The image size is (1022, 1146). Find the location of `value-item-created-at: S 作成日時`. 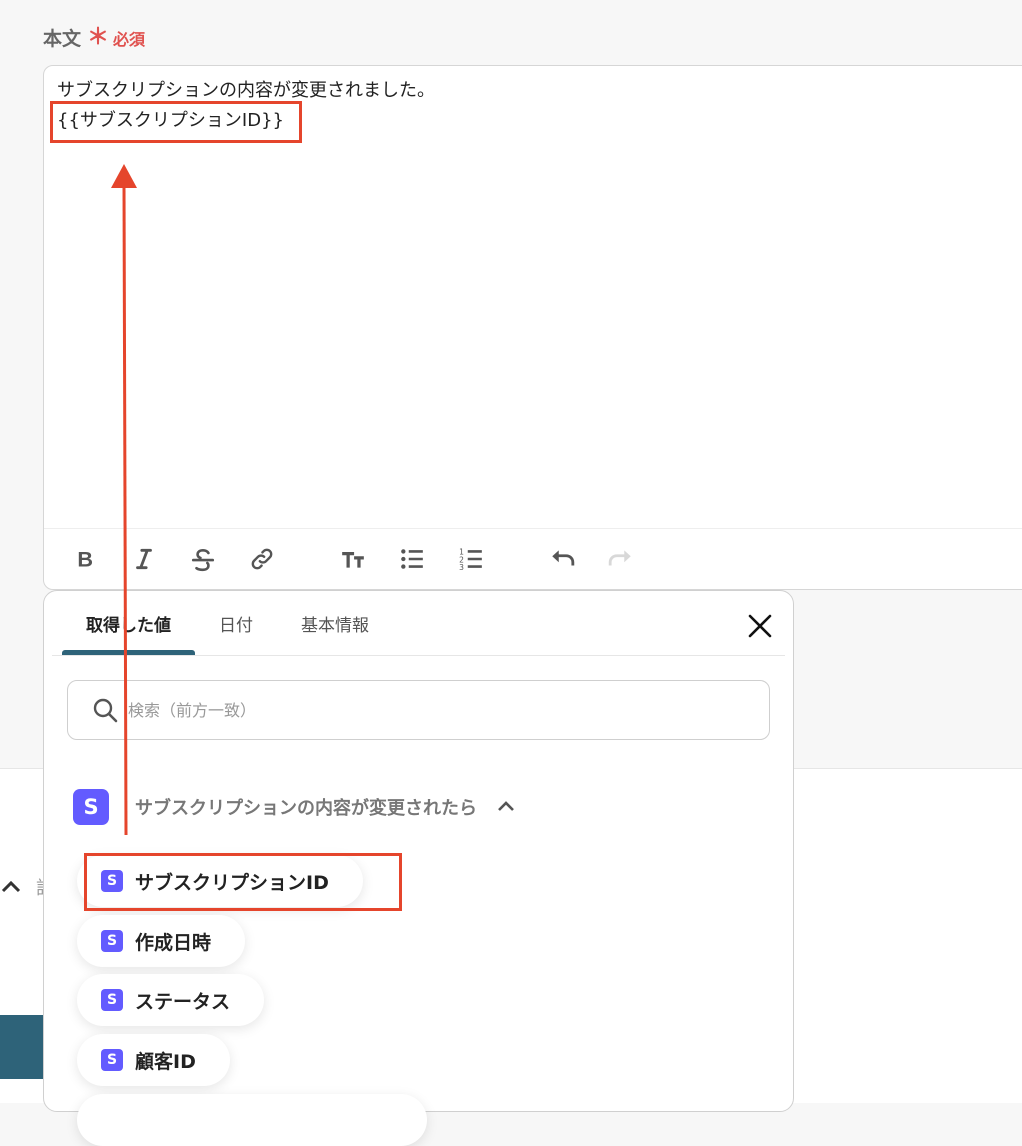

value-item-created-at: S 作成日時 is located at coordinates (161, 941).